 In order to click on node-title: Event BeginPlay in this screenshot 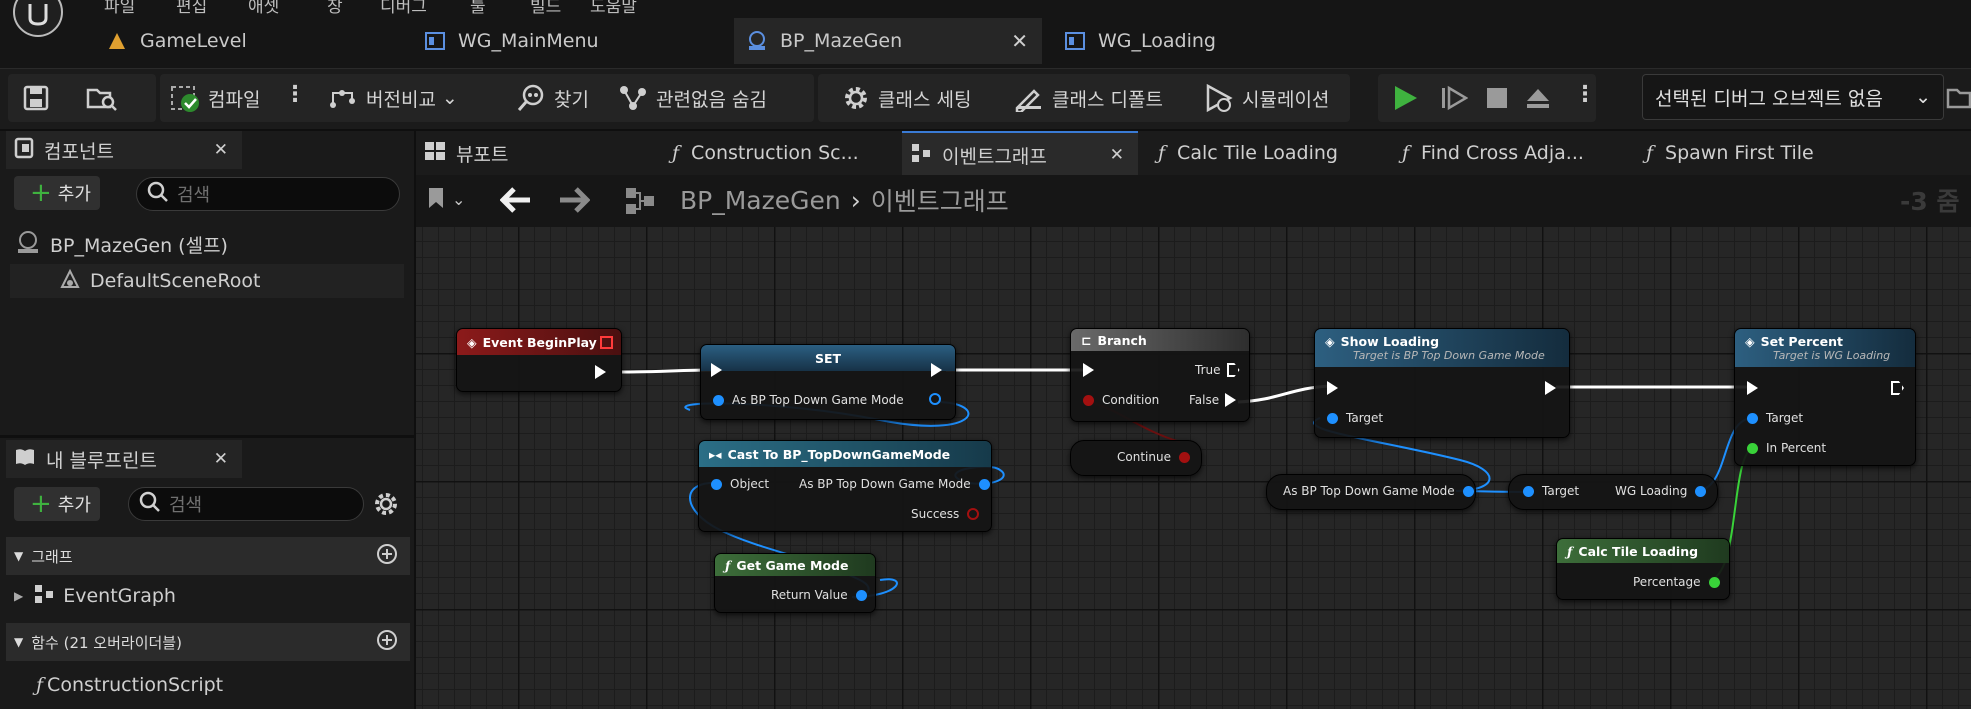, I will do `click(539, 342)`.